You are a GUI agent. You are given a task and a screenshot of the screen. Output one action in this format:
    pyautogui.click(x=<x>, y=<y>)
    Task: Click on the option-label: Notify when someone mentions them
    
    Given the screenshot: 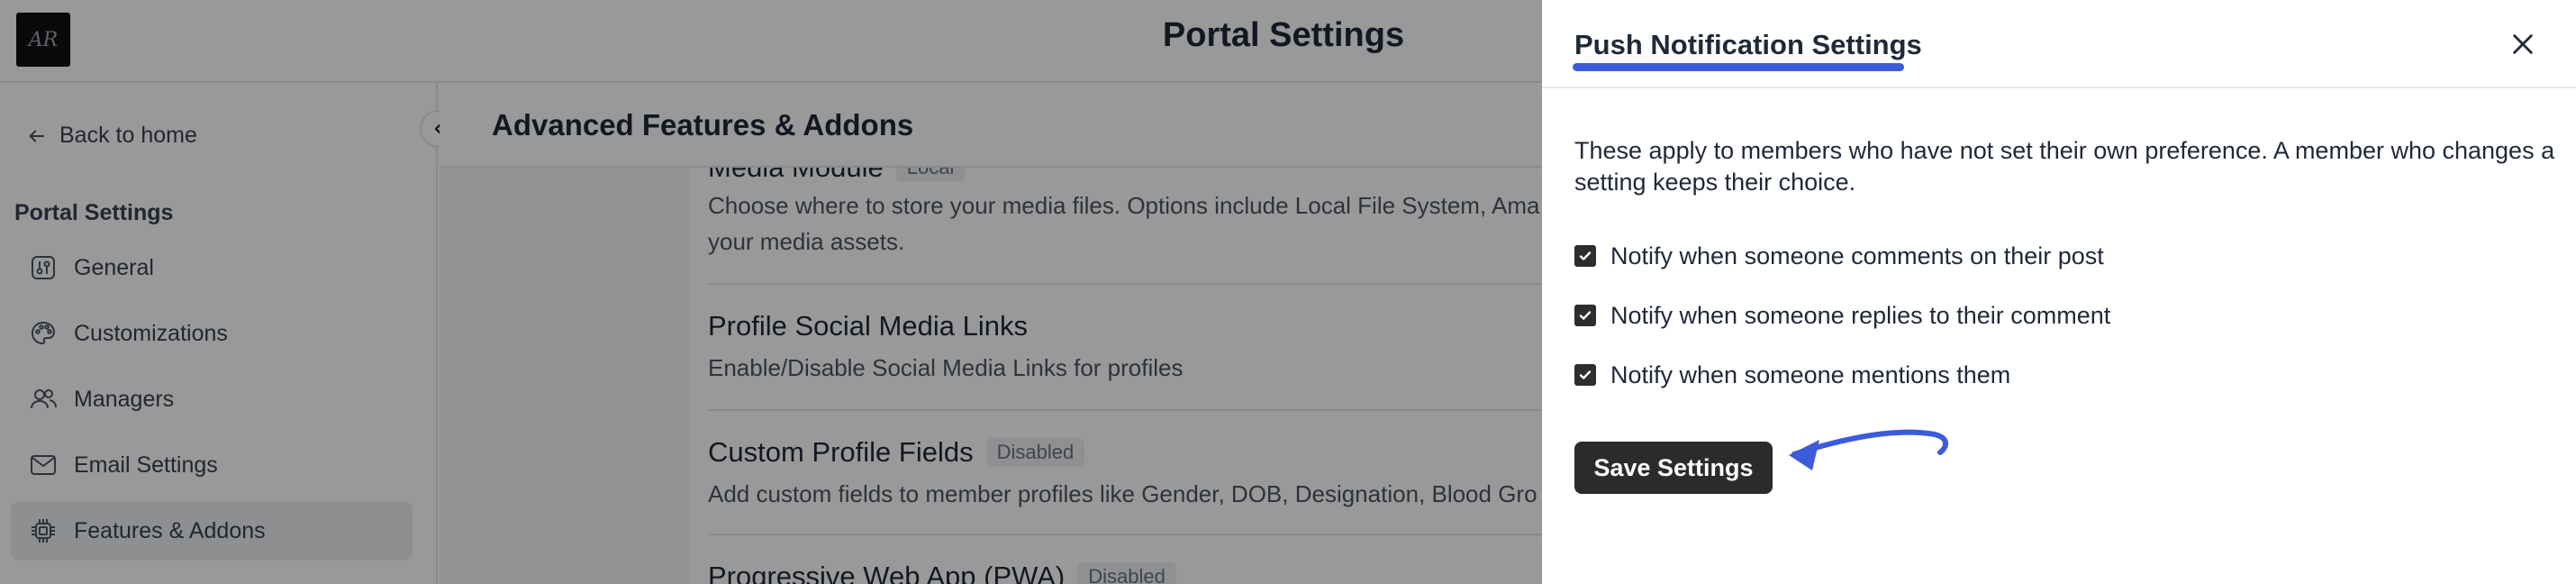 What is the action you would take?
    pyautogui.click(x=1810, y=374)
    